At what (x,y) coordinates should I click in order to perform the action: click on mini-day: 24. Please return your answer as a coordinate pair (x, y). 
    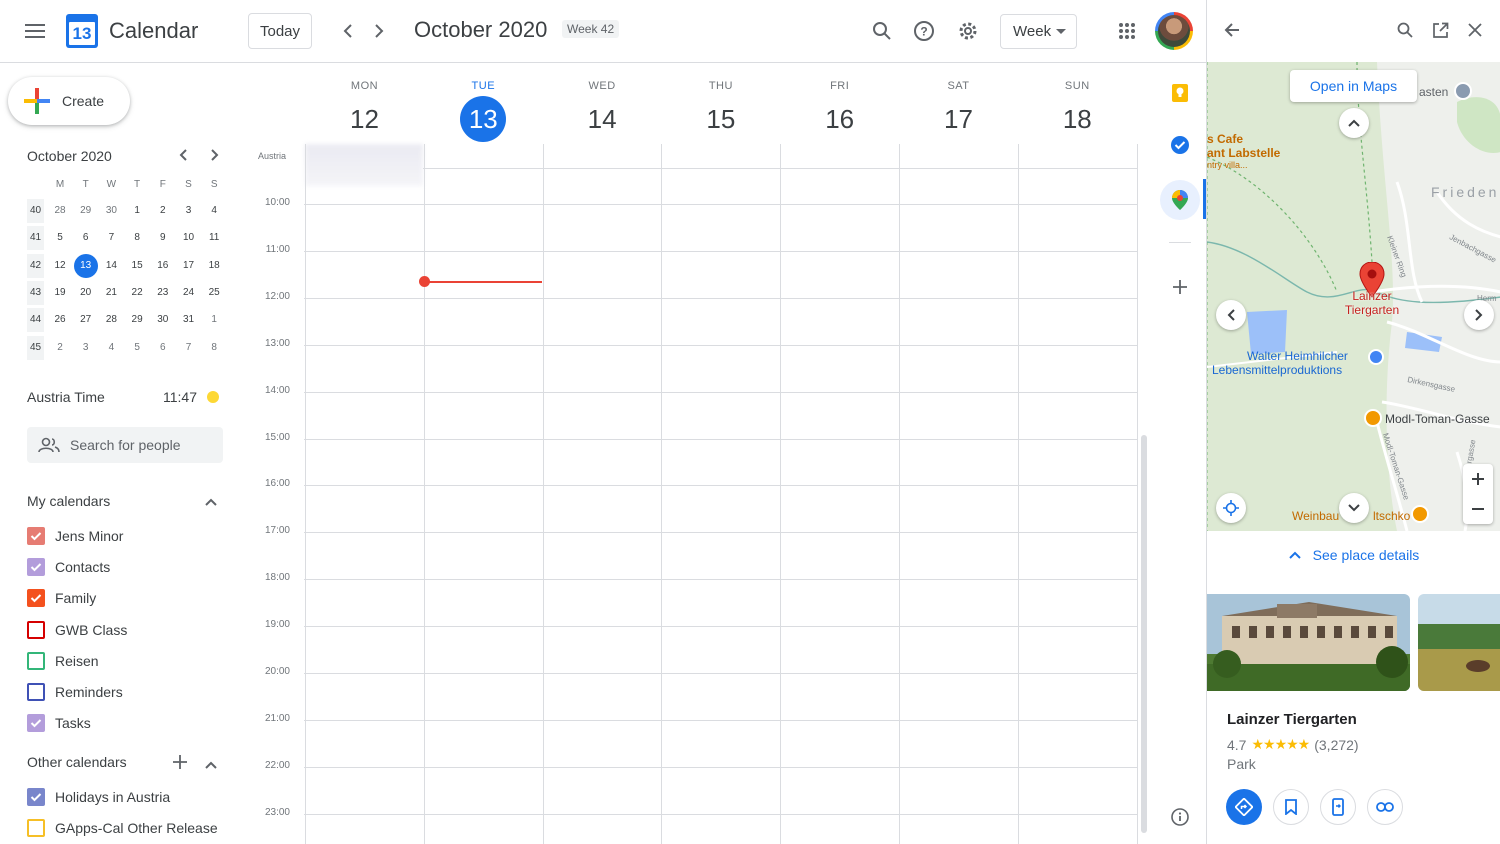
    Looking at the image, I should click on (189, 293).